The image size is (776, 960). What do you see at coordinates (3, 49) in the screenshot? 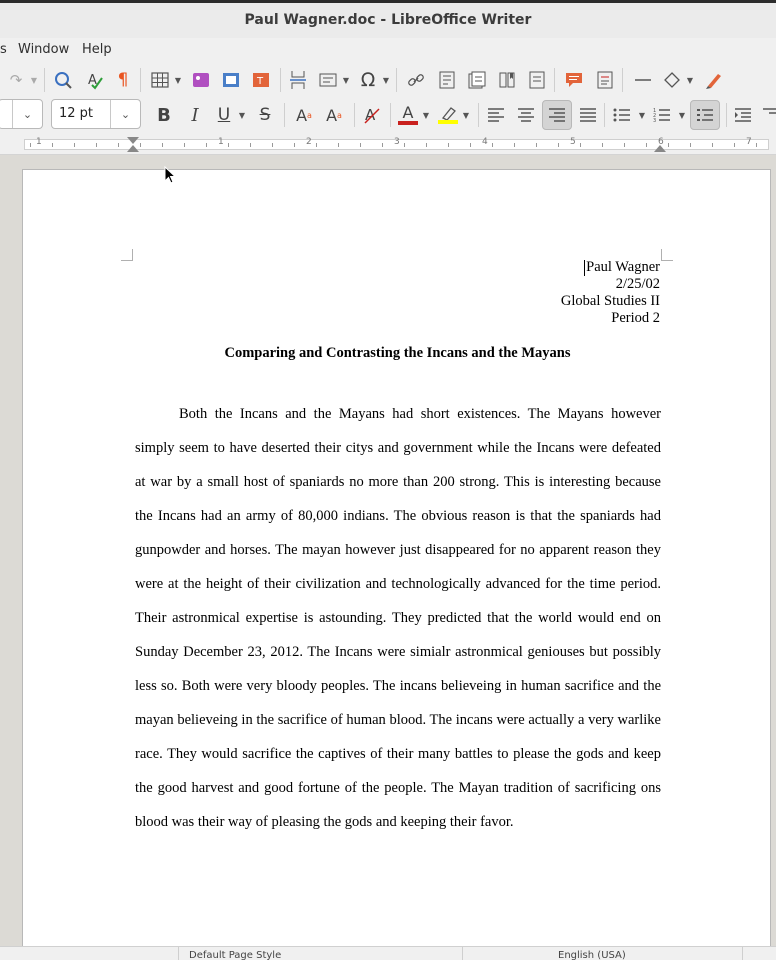
I see `menu-item-partial: s` at bounding box center [3, 49].